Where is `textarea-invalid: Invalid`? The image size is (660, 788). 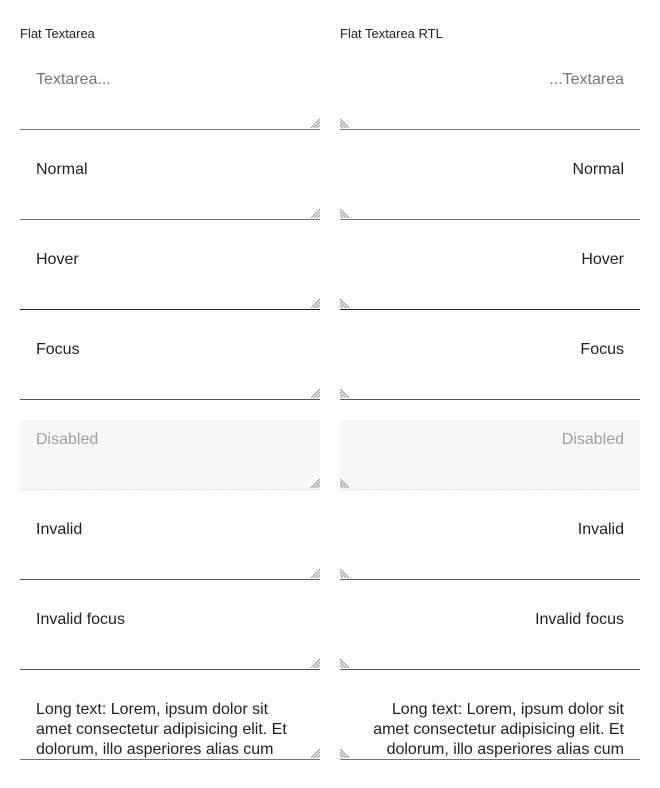 textarea-invalid: Invalid is located at coordinates (170, 545).